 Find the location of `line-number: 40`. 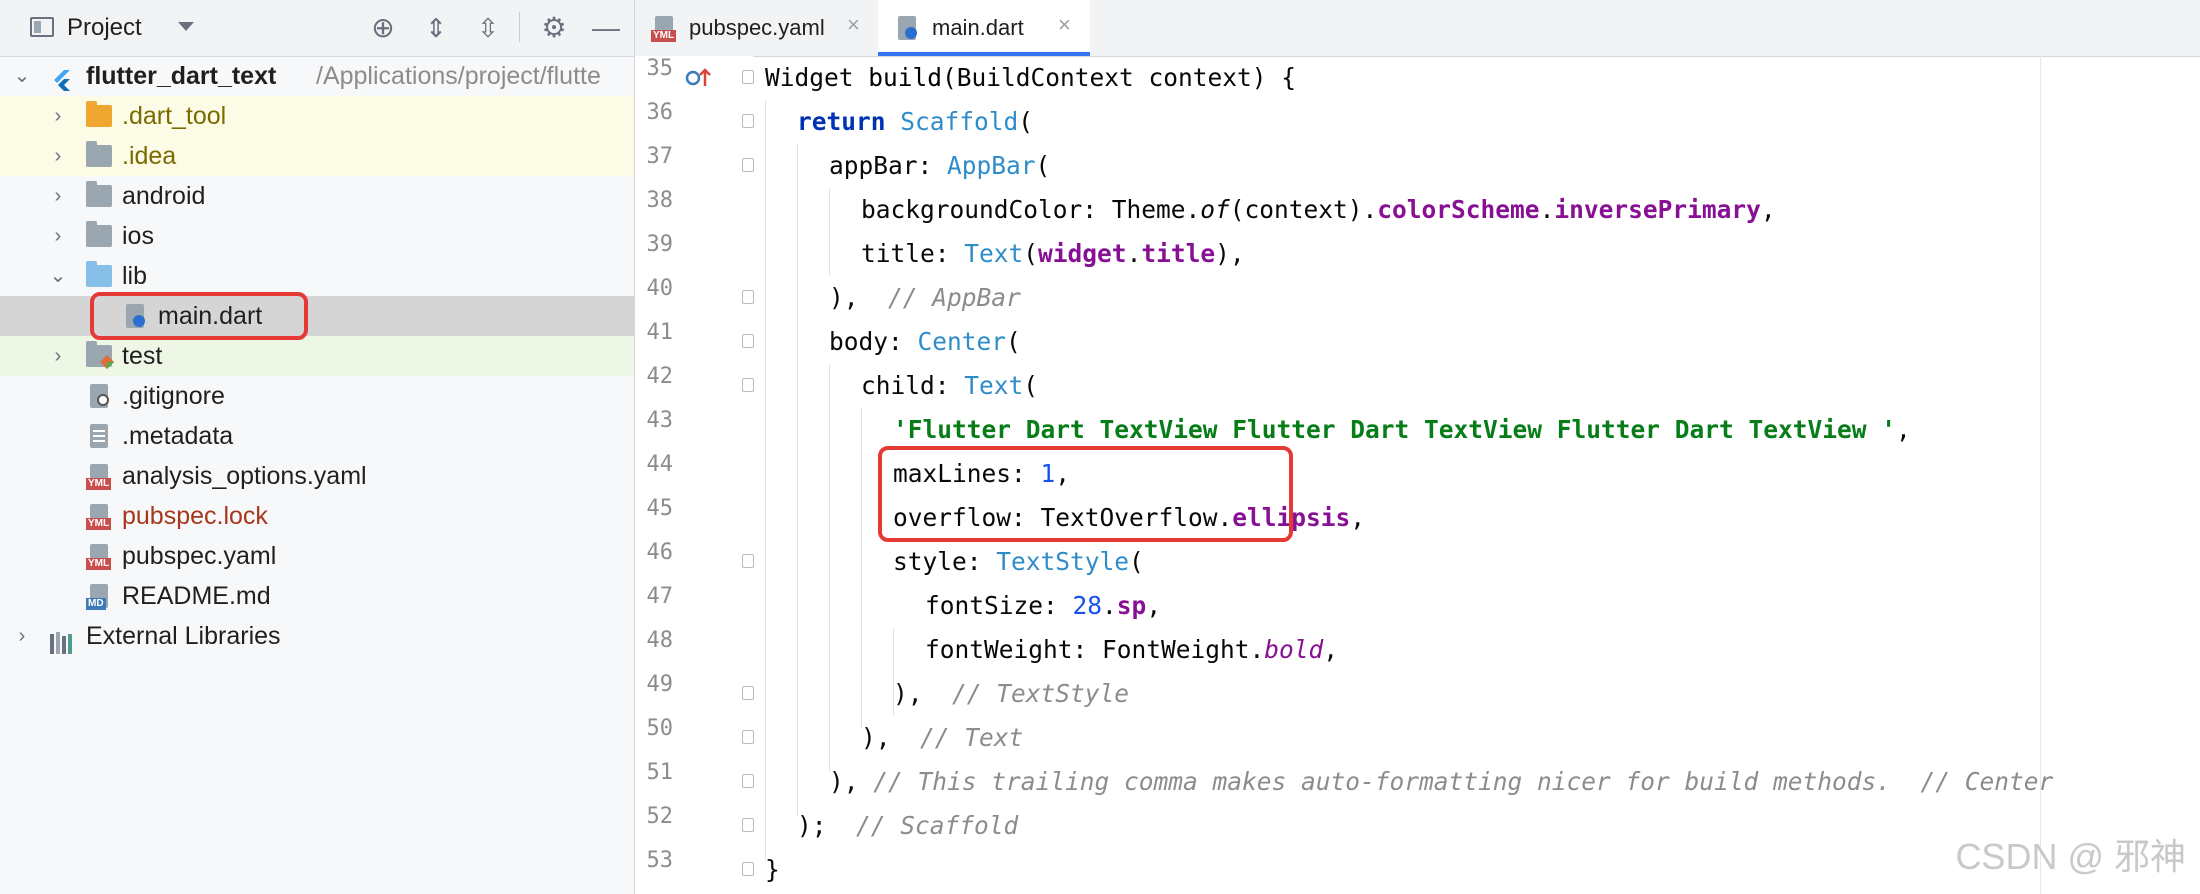

line-number: 40 is located at coordinates (660, 288).